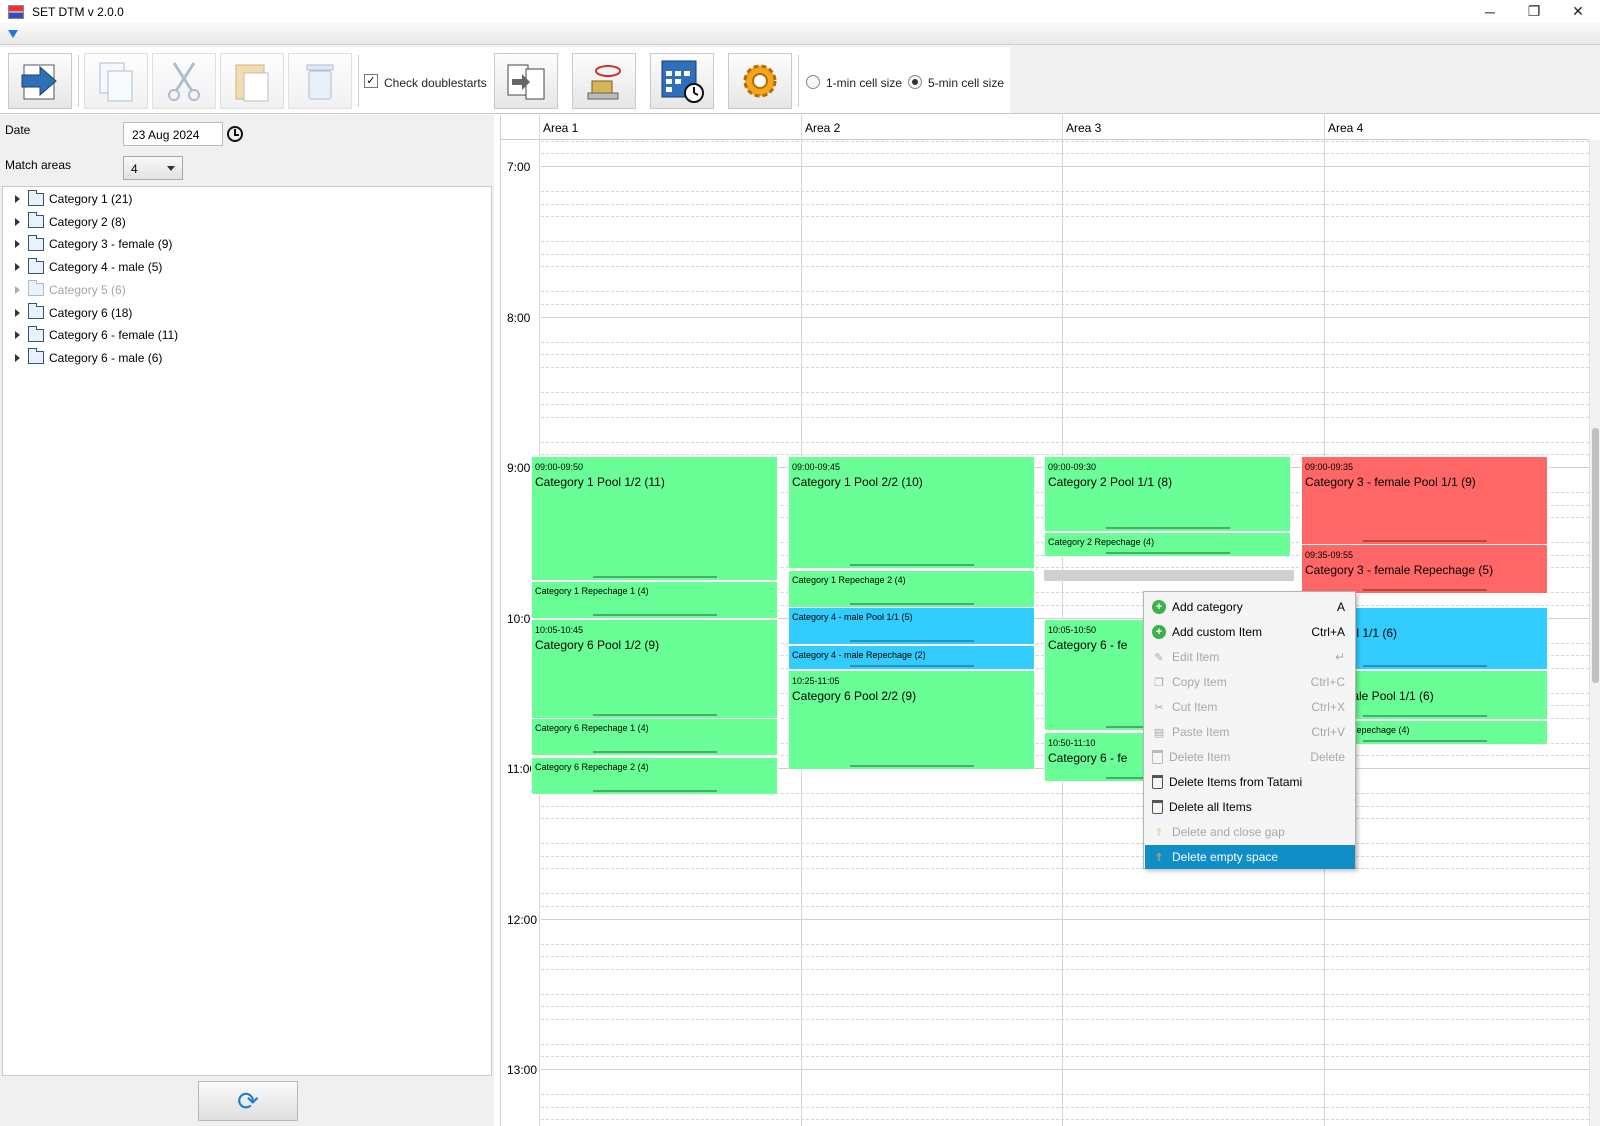 This screenshot has height=1126, width=1600. I want to click on hour-label: 8:00, so click(519, 317).